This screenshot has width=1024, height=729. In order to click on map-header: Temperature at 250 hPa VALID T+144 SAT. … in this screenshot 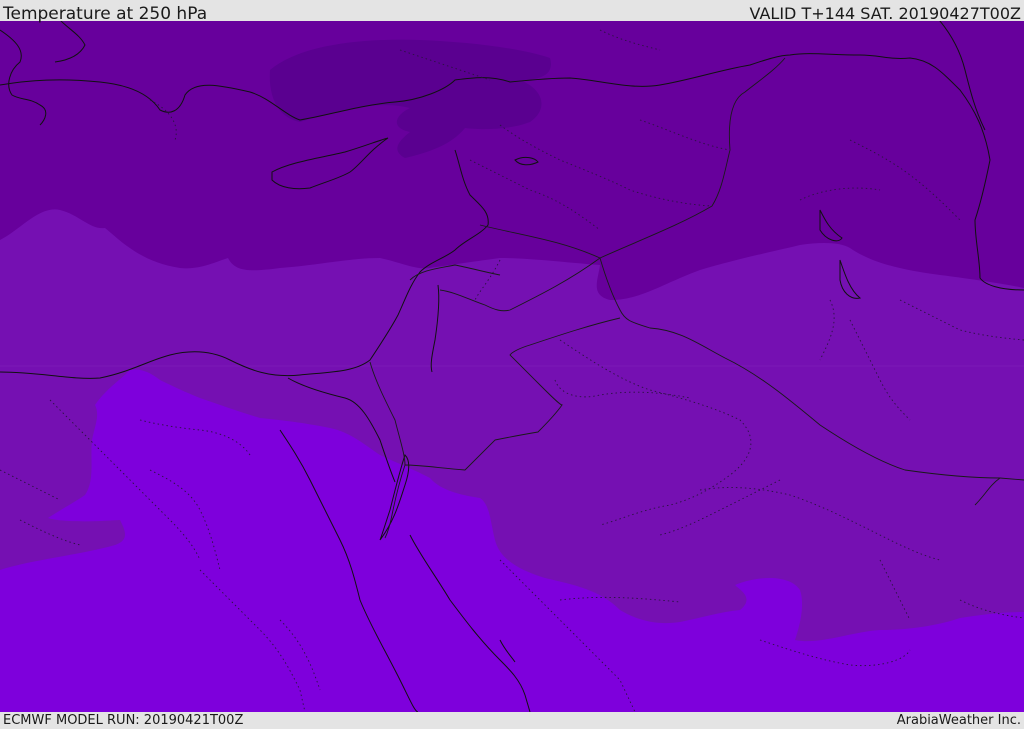, I will do `click(512, 12)`.